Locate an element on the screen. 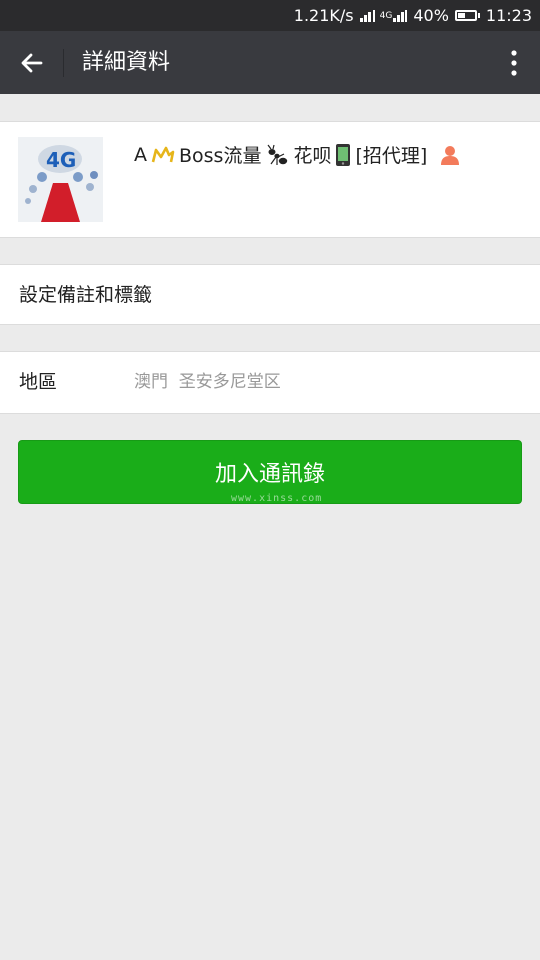 This screenshot has width=540, height=960. person-icon is located at coordinates (450, 155).